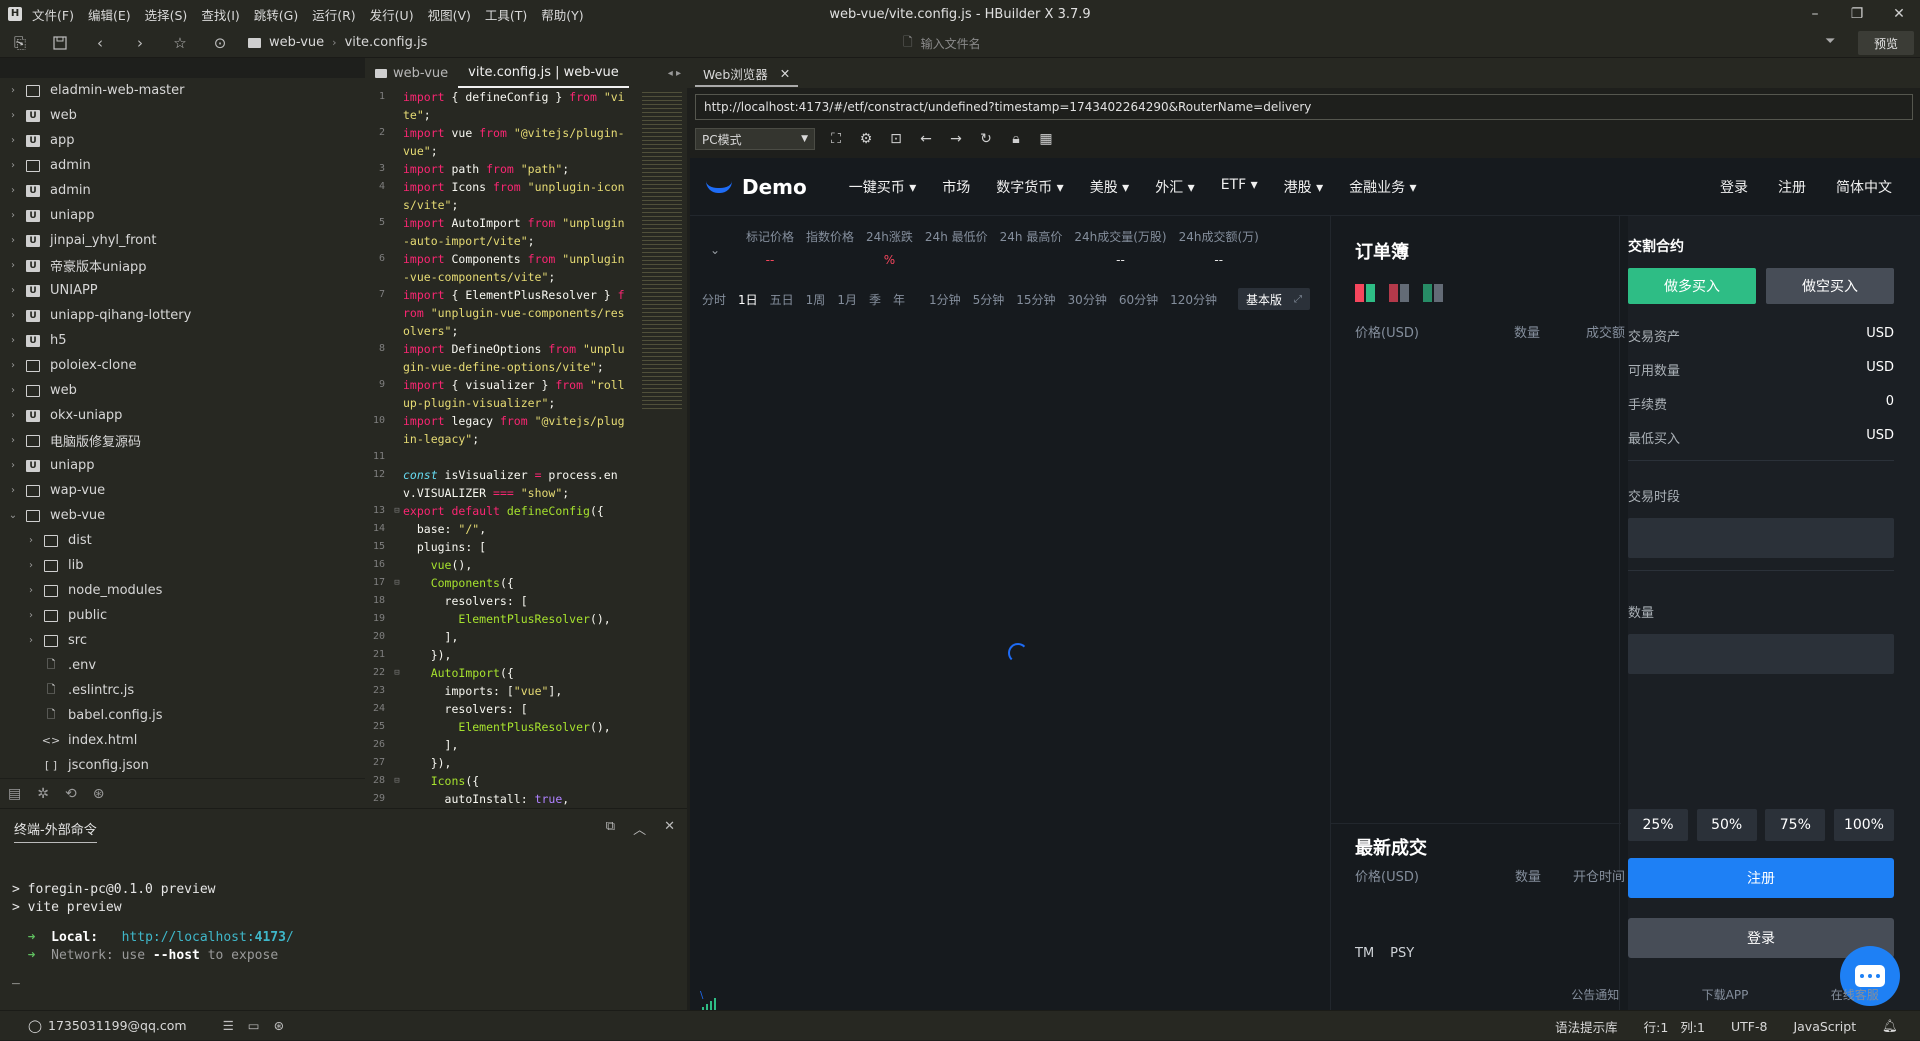 Image resolution: width=1920 pixels, height=1041 pixels. Describe the element at coordinates (836, 139) in the screenshot. I see `screenshot-icon: ⛶` at that location.